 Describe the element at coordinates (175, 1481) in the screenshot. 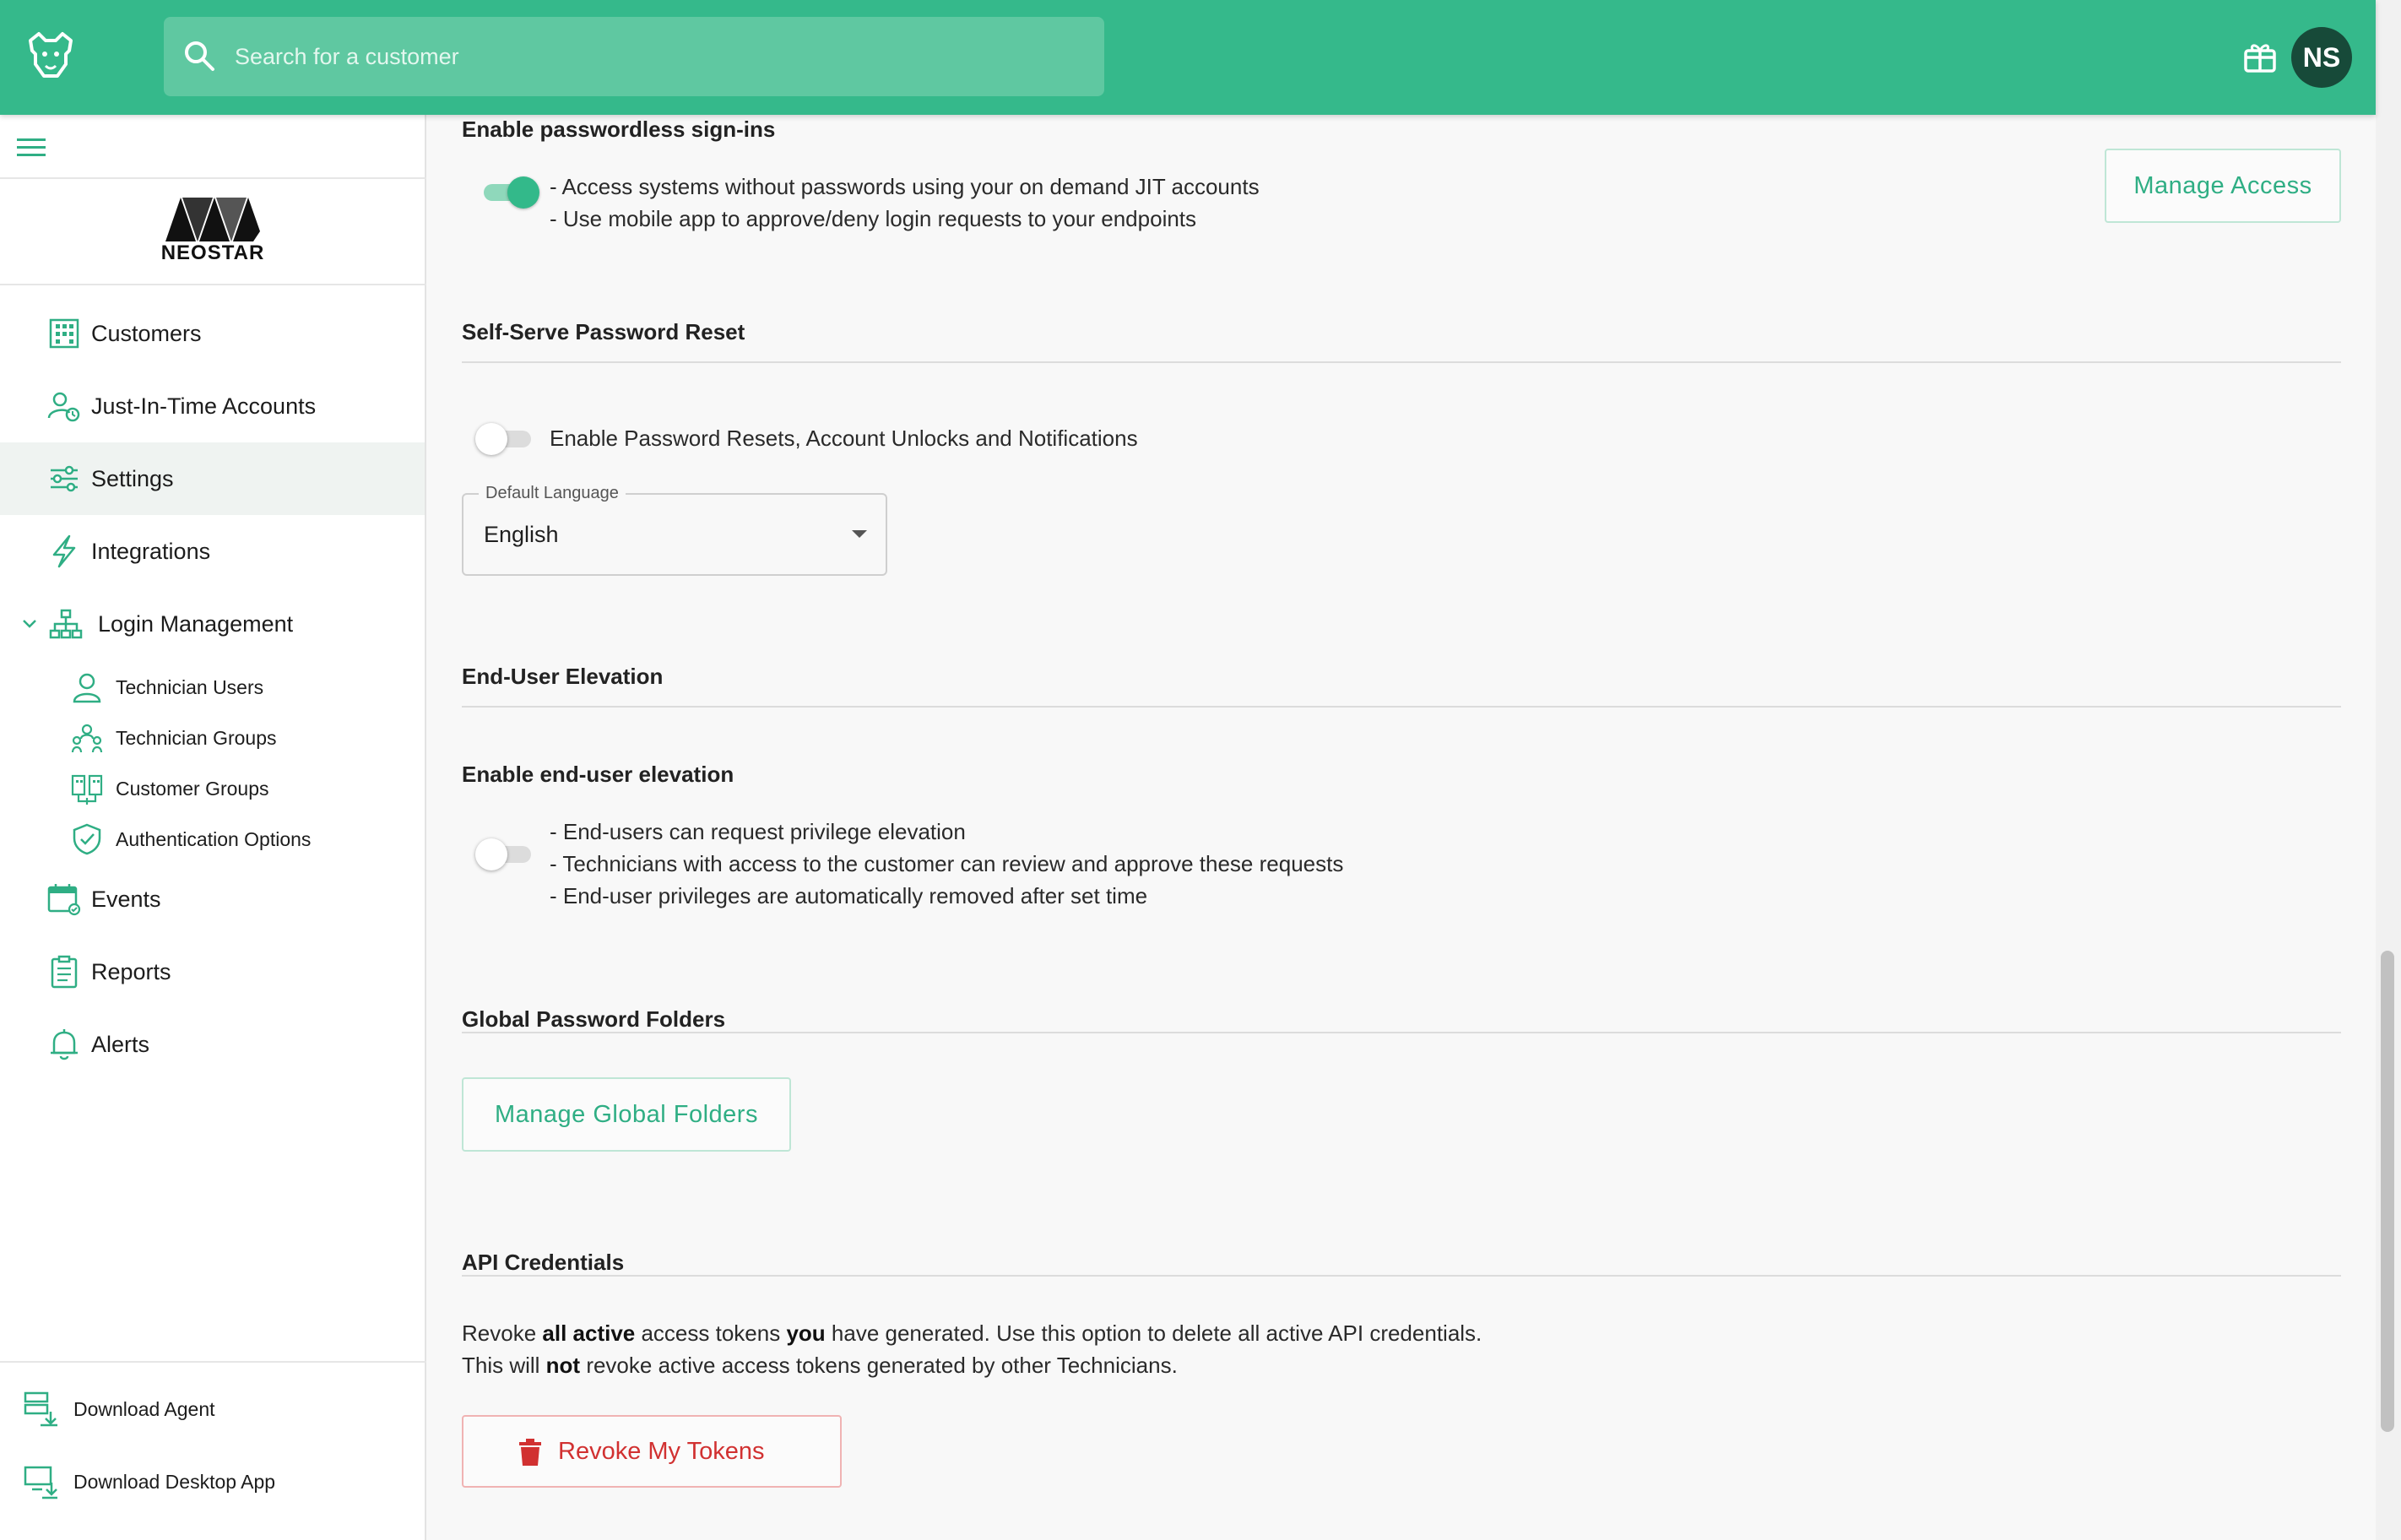

I see `footer-item-label: Download Desktop App` at that location.